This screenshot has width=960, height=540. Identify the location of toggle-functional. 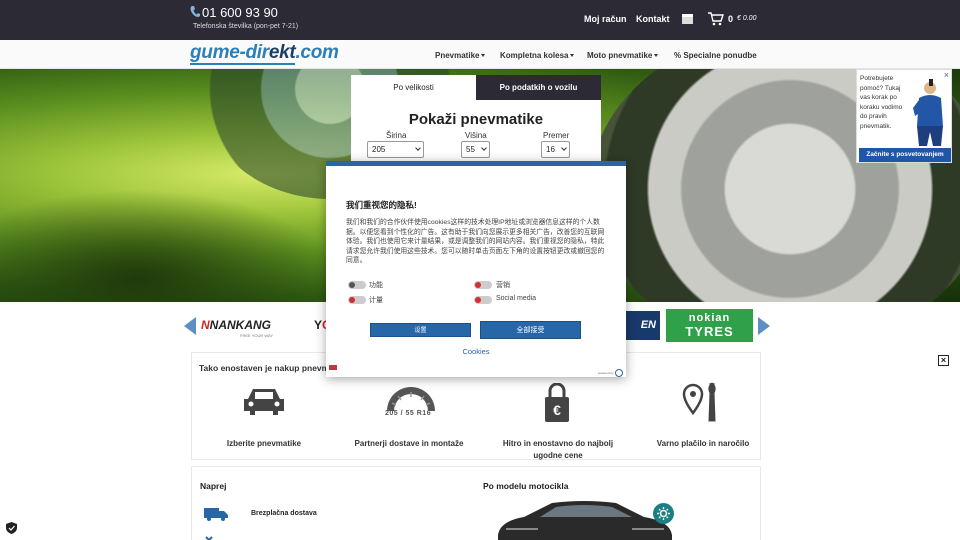
(357, 285).